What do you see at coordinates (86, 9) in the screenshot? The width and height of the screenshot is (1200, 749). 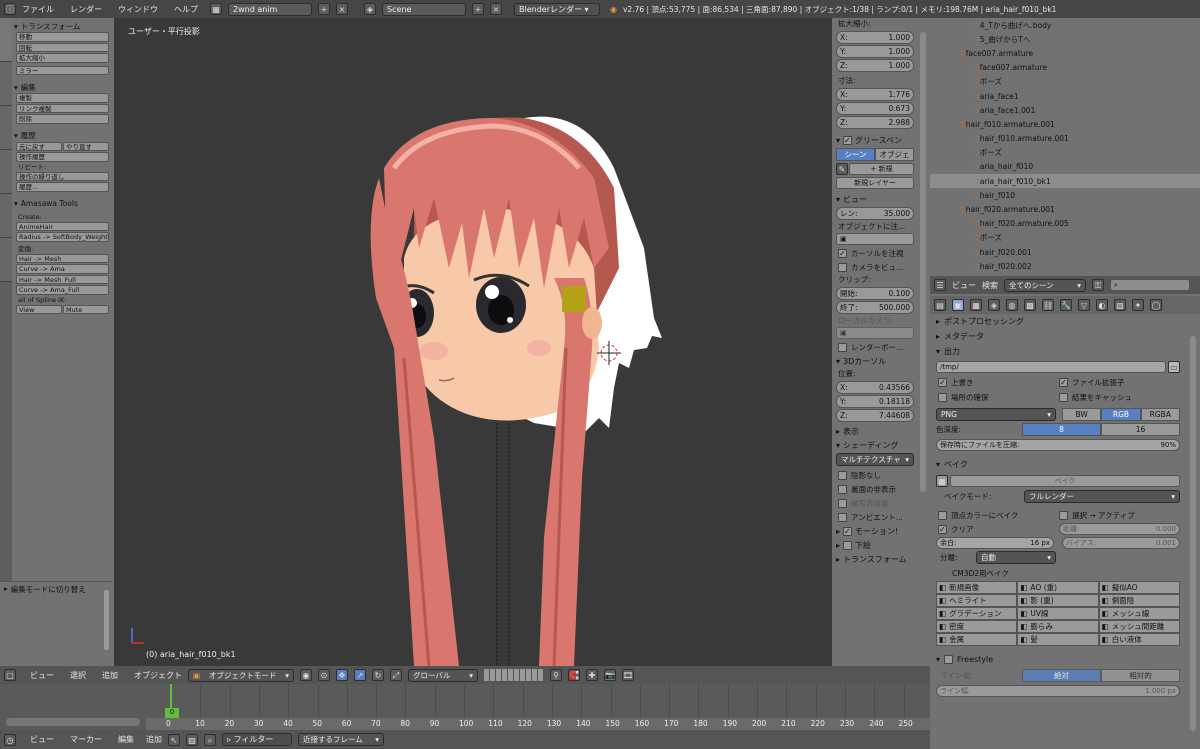 I see `menu-render: レンダー` at bounding box center [86, 9].